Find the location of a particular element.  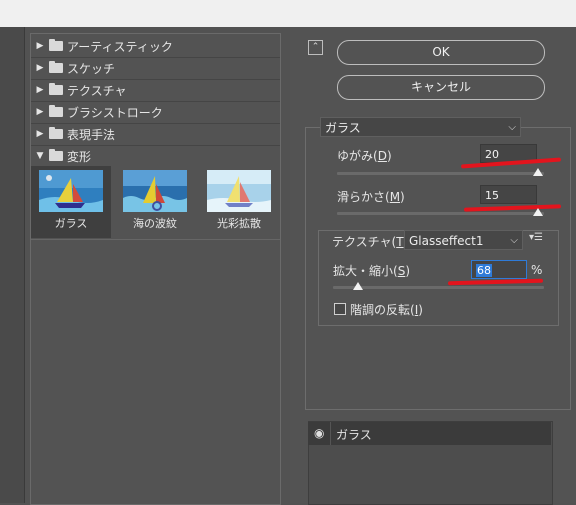

smoothness-slider-thumb is located at coordinates (538, 212).